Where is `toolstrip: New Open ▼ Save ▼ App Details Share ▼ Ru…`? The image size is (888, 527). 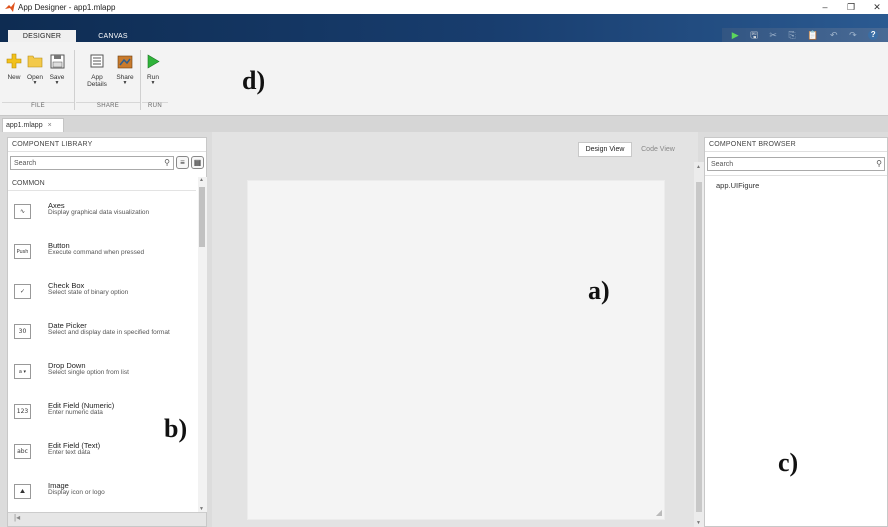
toolstrip: New Open ▼ Save ▼ App Details Share ▼ Ru… is located at coordinates (444, 79).